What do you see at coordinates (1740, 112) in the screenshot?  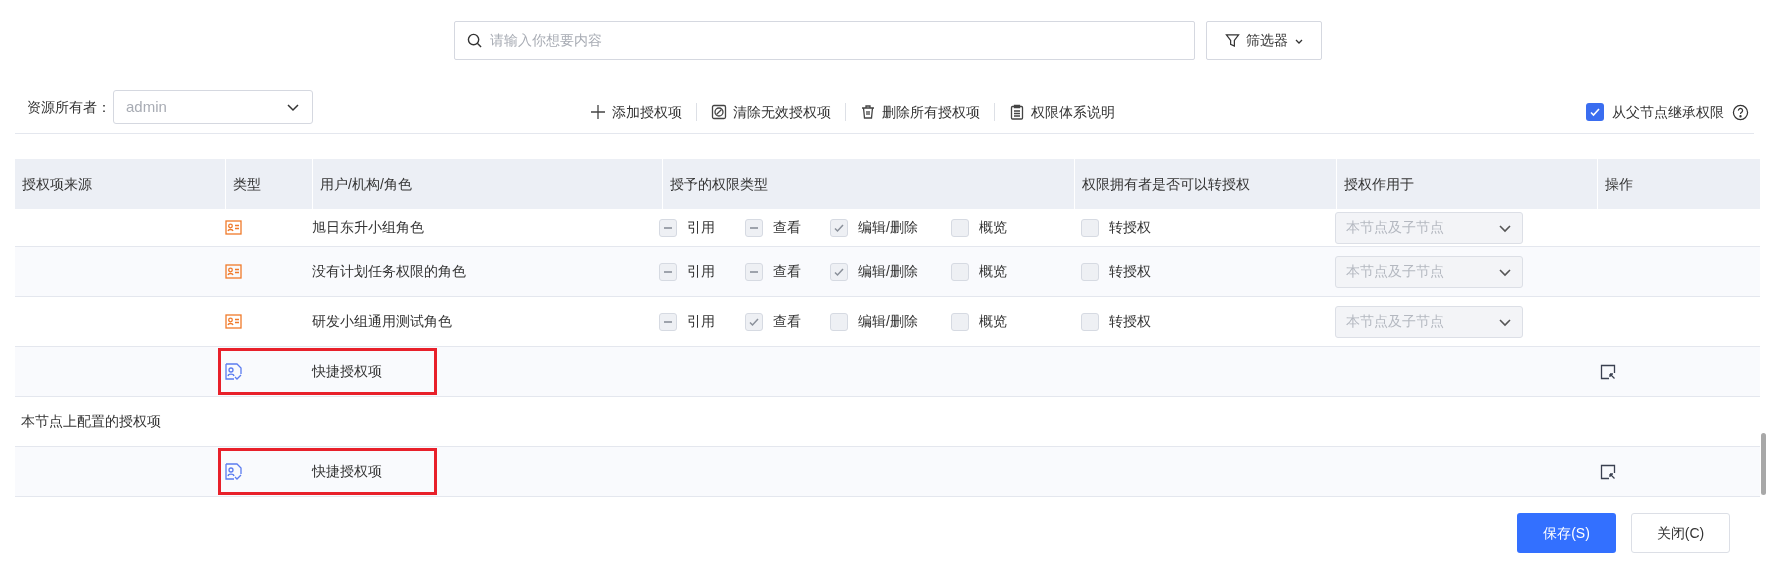 I see `help-icon` at bounding box center [1740, 112].